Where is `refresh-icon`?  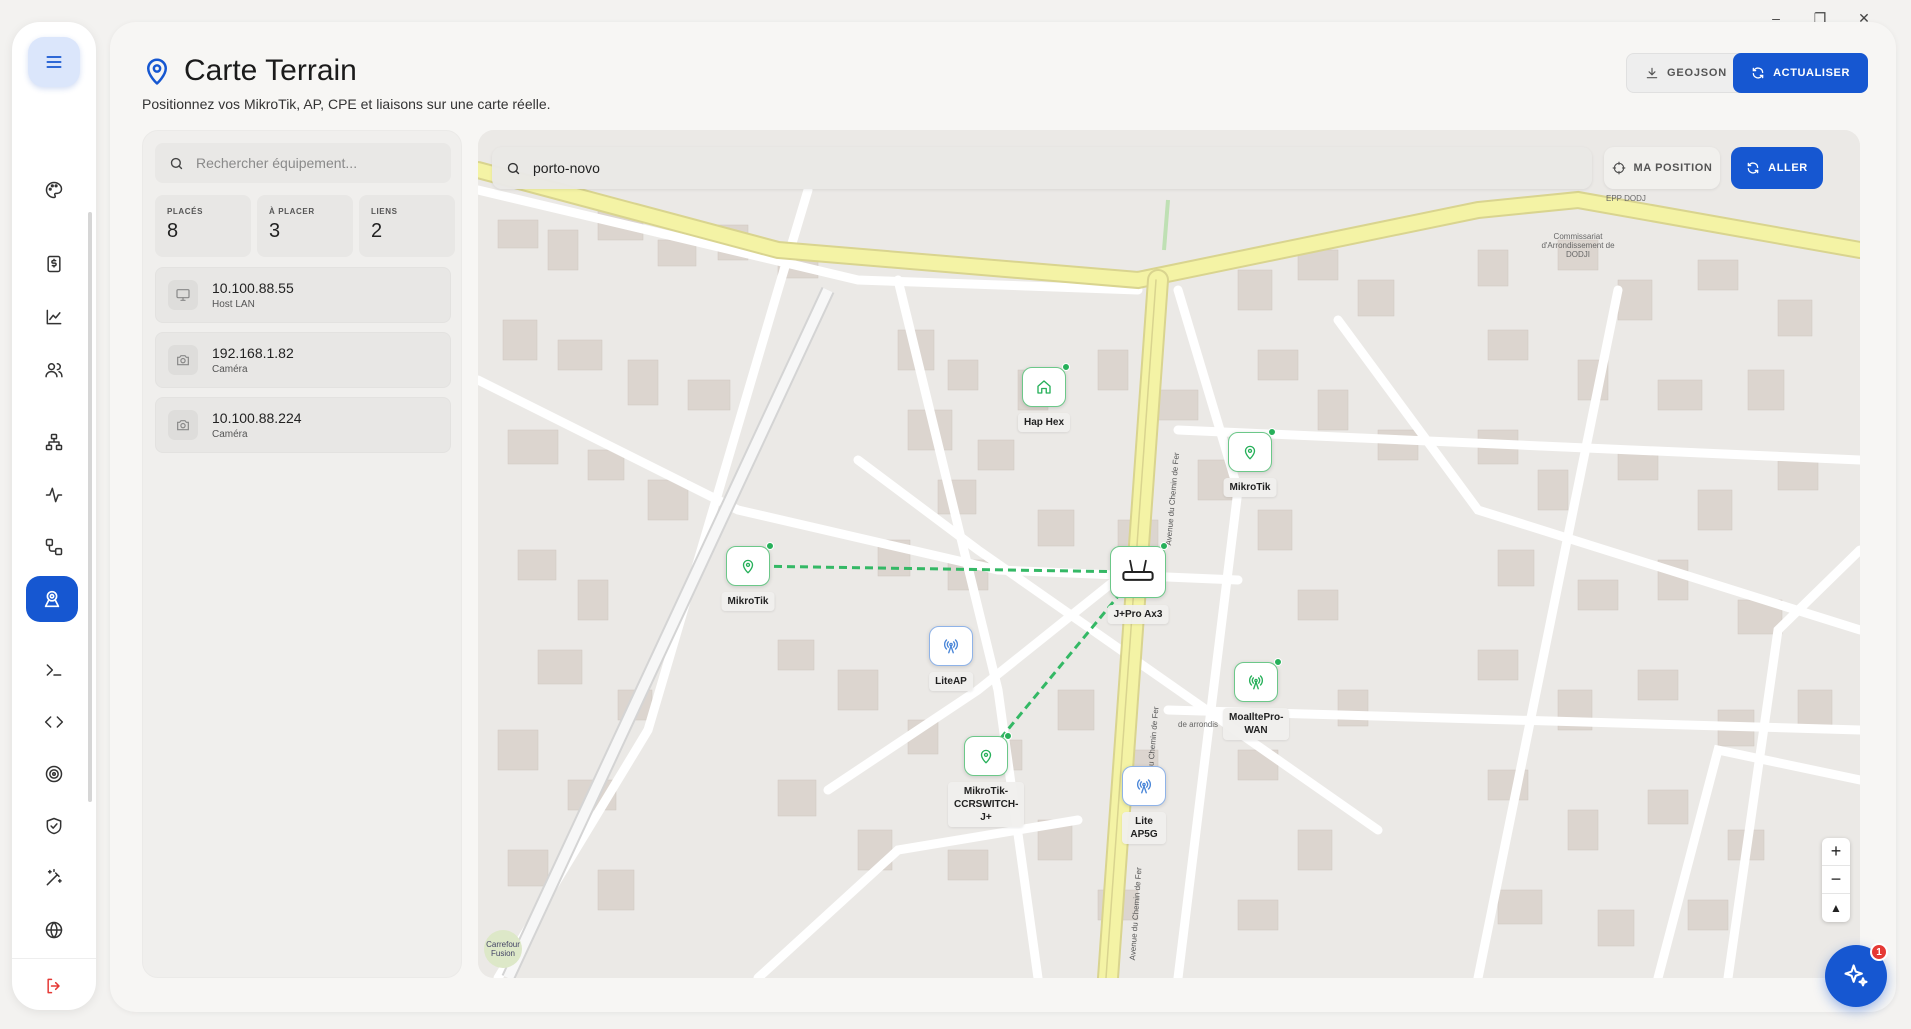
refresh-icon is located at coordinates (1758, 73).